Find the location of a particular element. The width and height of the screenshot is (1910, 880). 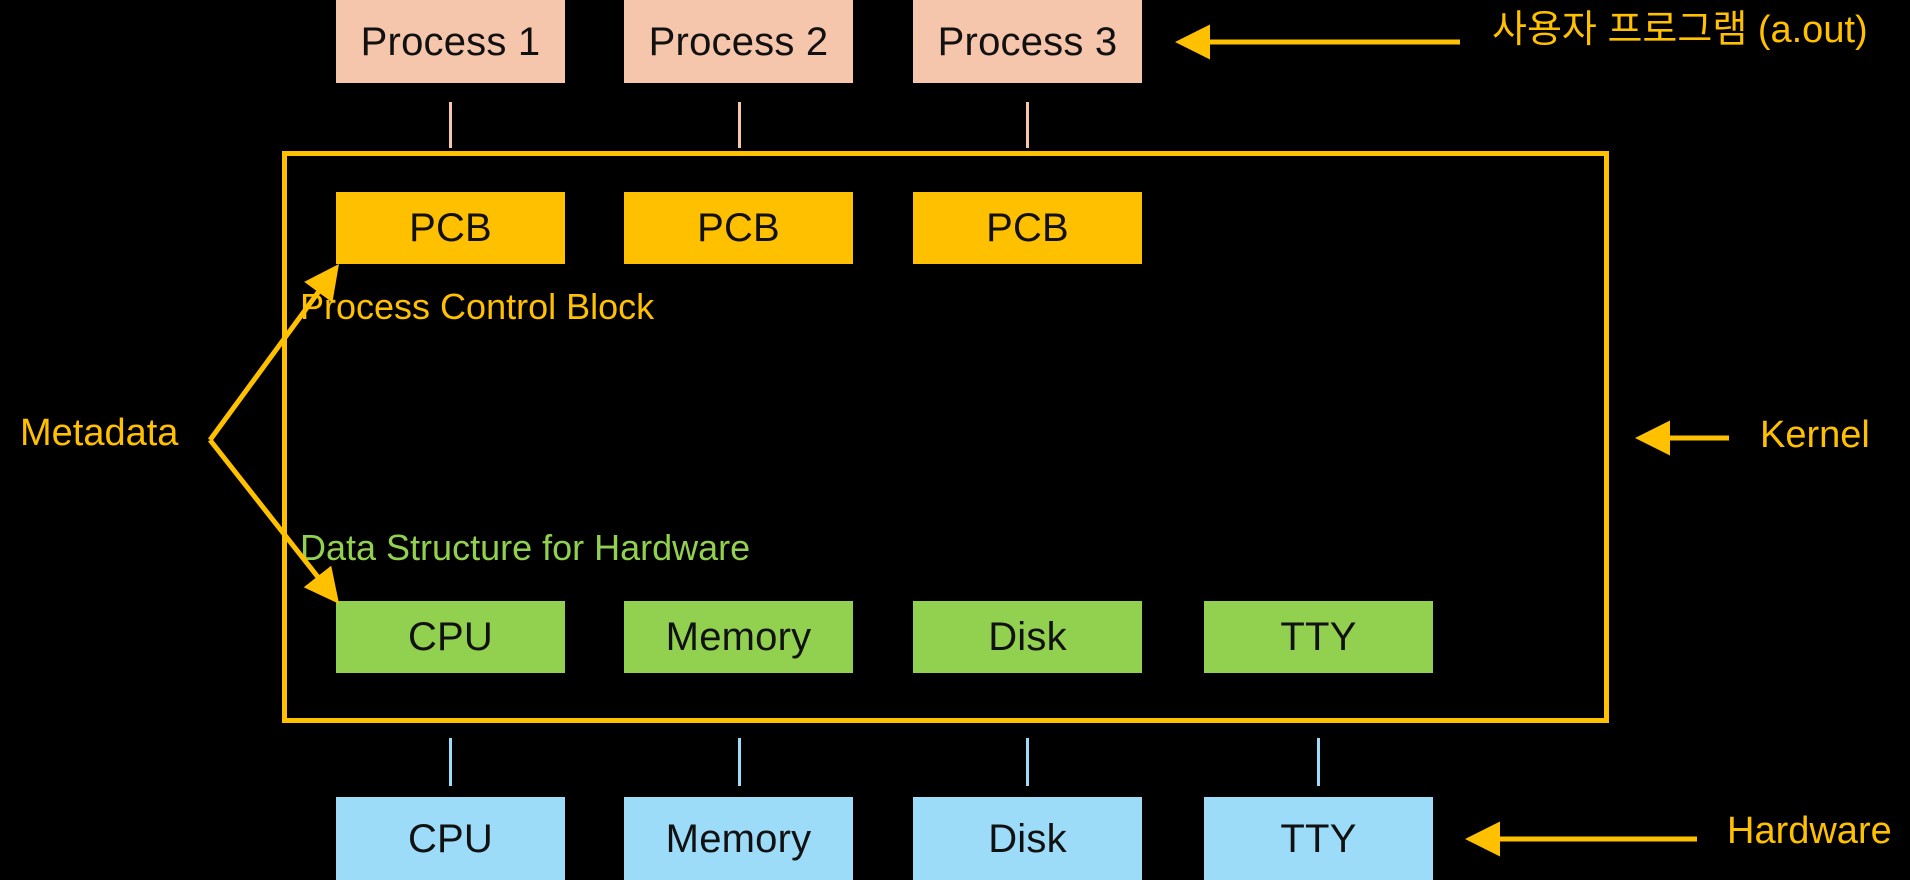

pcb-box-3-label: PCB is located at coordinates (1027, 228).